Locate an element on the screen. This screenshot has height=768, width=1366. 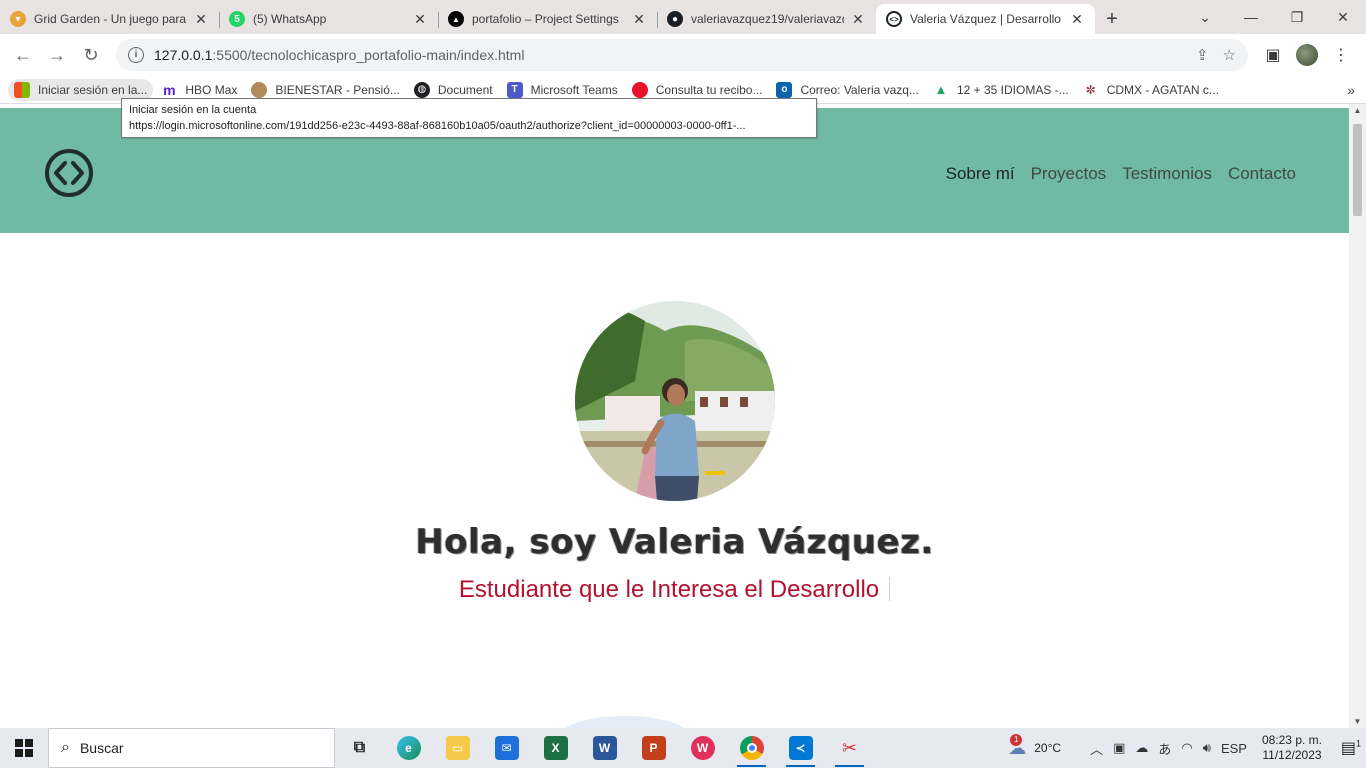
tab-github: ● valeriavazquez19/valeriavazq ✕ is located at coordinates (766, 19).